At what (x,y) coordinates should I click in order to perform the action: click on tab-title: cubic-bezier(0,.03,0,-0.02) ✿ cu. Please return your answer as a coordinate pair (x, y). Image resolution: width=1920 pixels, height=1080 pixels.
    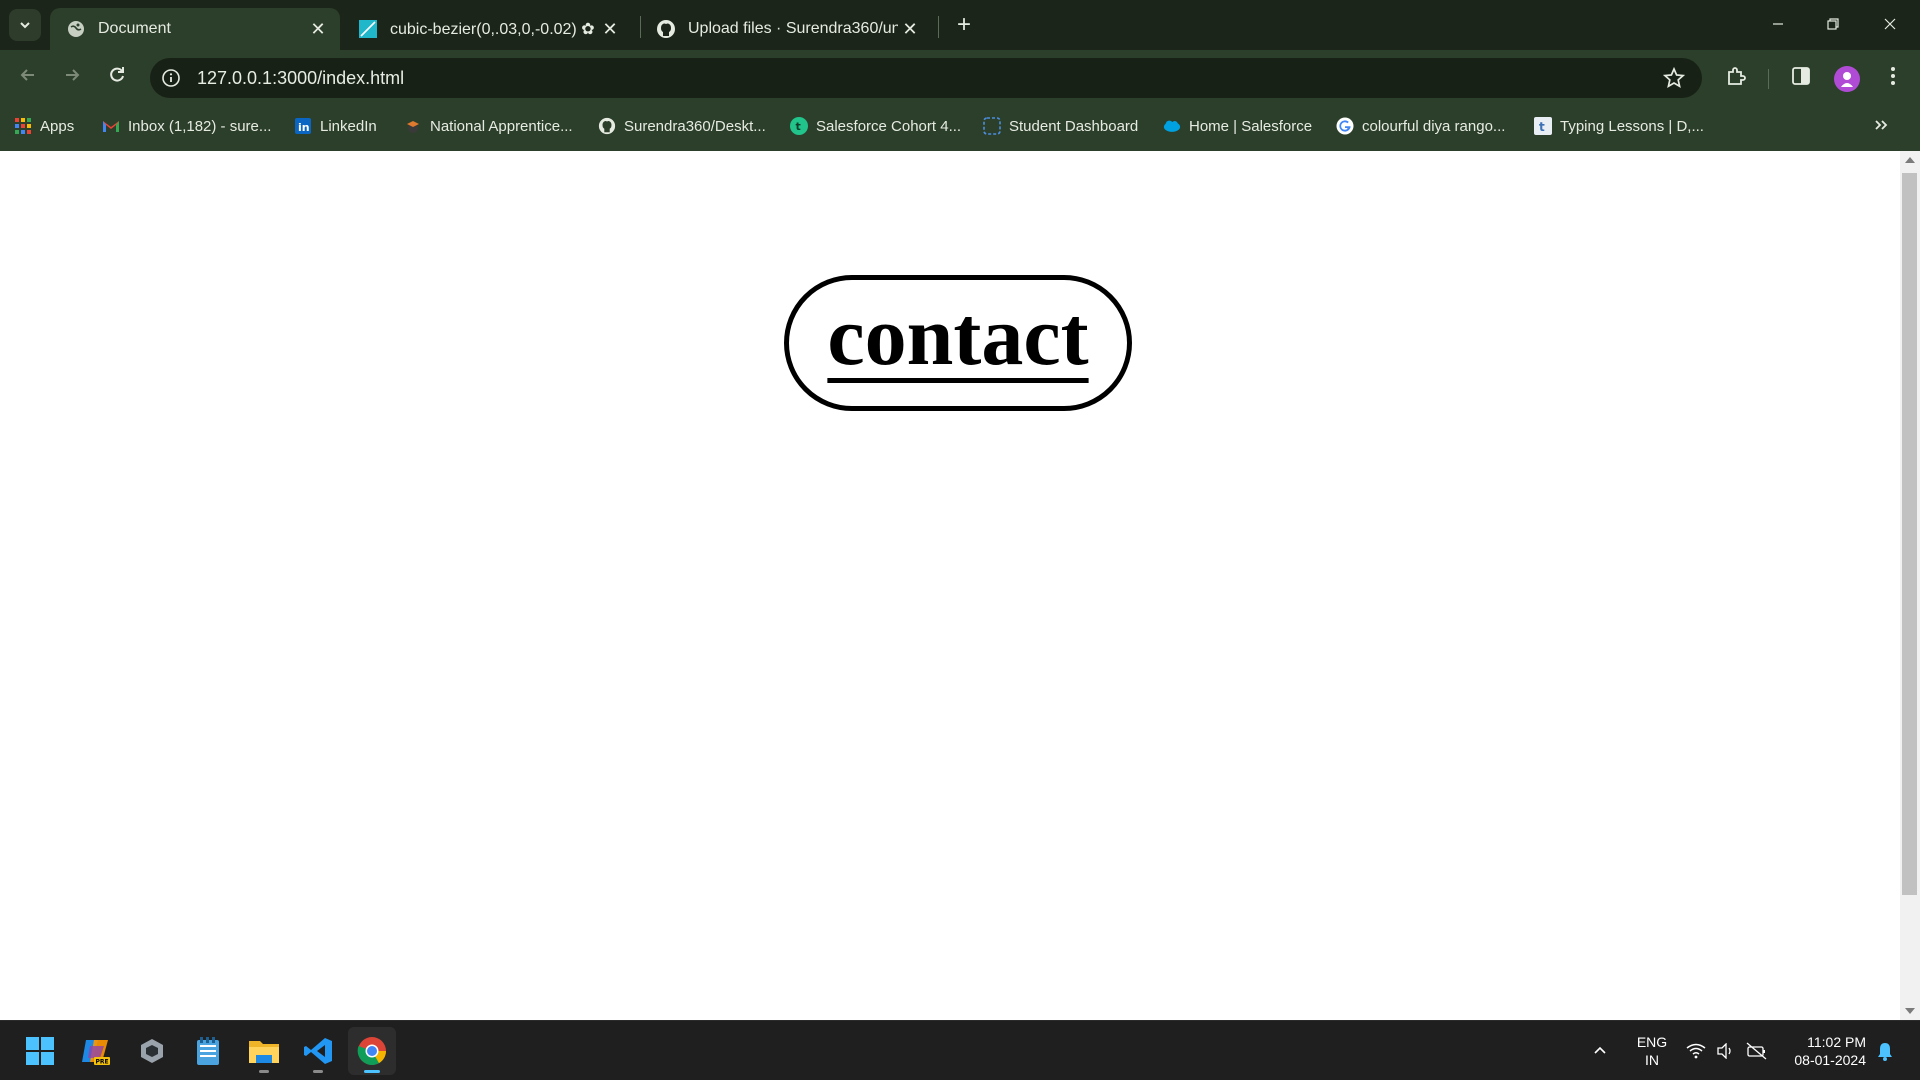
    Looking at the image, I should click on (494, 29).